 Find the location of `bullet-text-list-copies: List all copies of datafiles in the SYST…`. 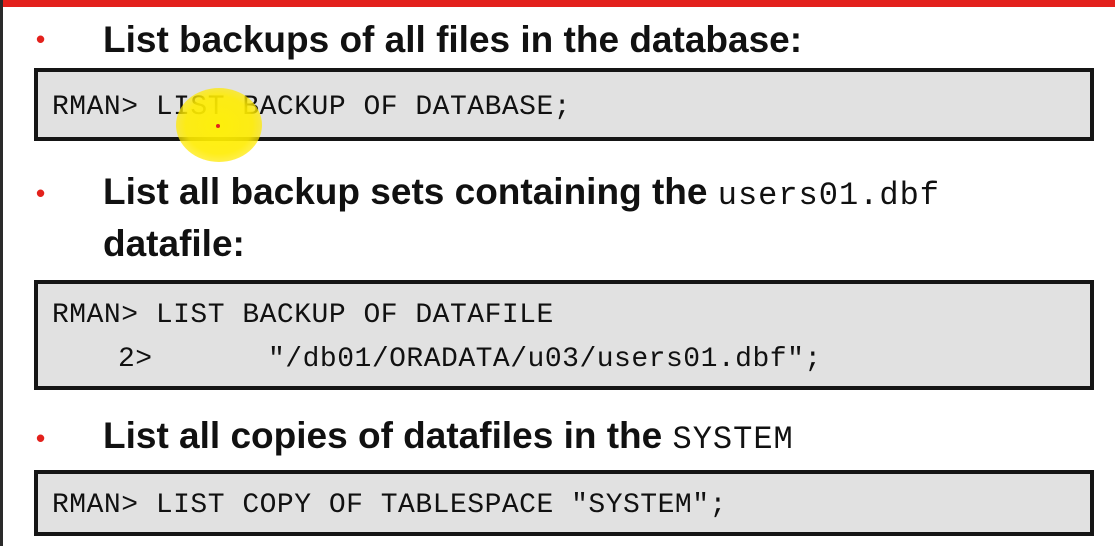

bullet-text-list-copies: List all copies of datafiles in the SYST… is located at coordinates (598, 438).